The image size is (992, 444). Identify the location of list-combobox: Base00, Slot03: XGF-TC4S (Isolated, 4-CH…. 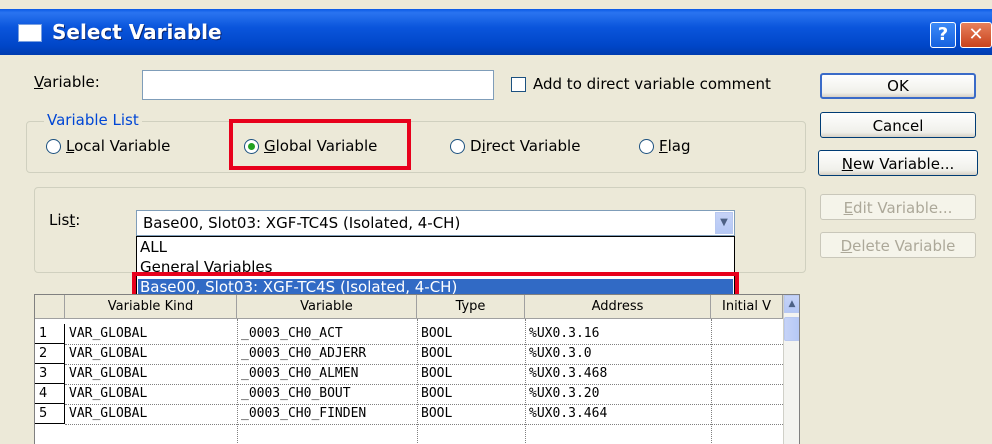
(435, 223).